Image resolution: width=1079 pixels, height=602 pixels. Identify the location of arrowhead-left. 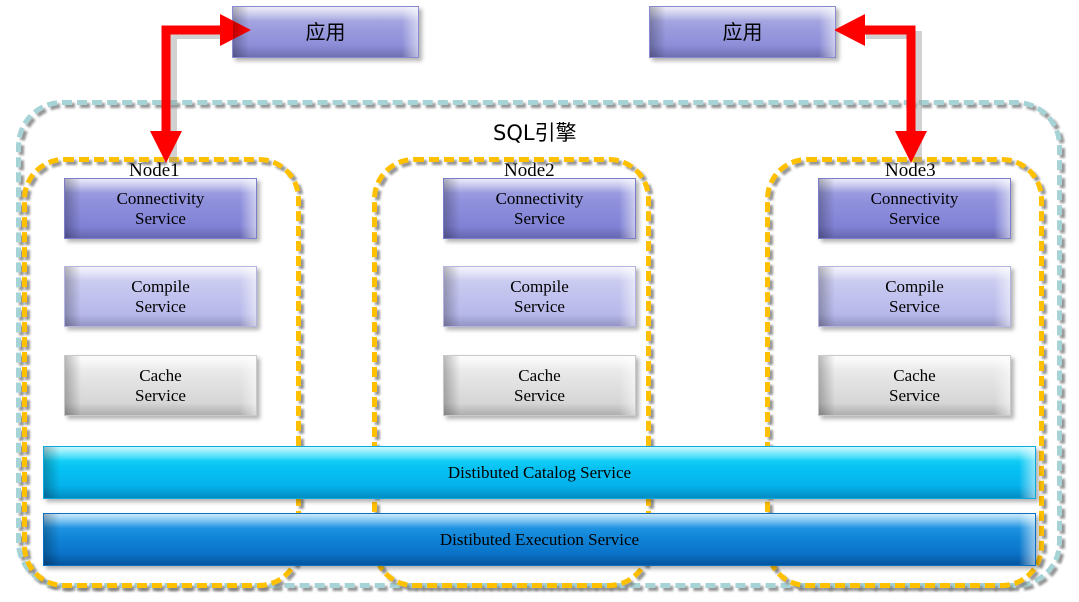
(849, 30).